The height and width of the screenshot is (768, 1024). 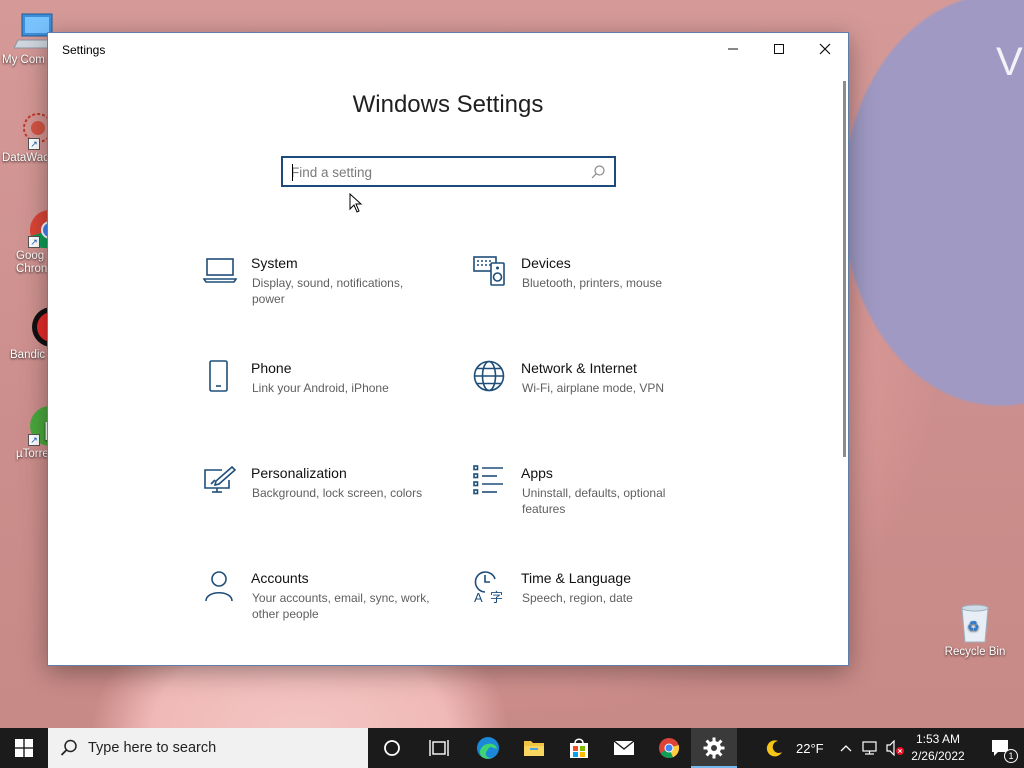 What do you see at coordinates (220, 479) in the screenshot?
I see `personalization-icon` at bounding box center [220, 479].